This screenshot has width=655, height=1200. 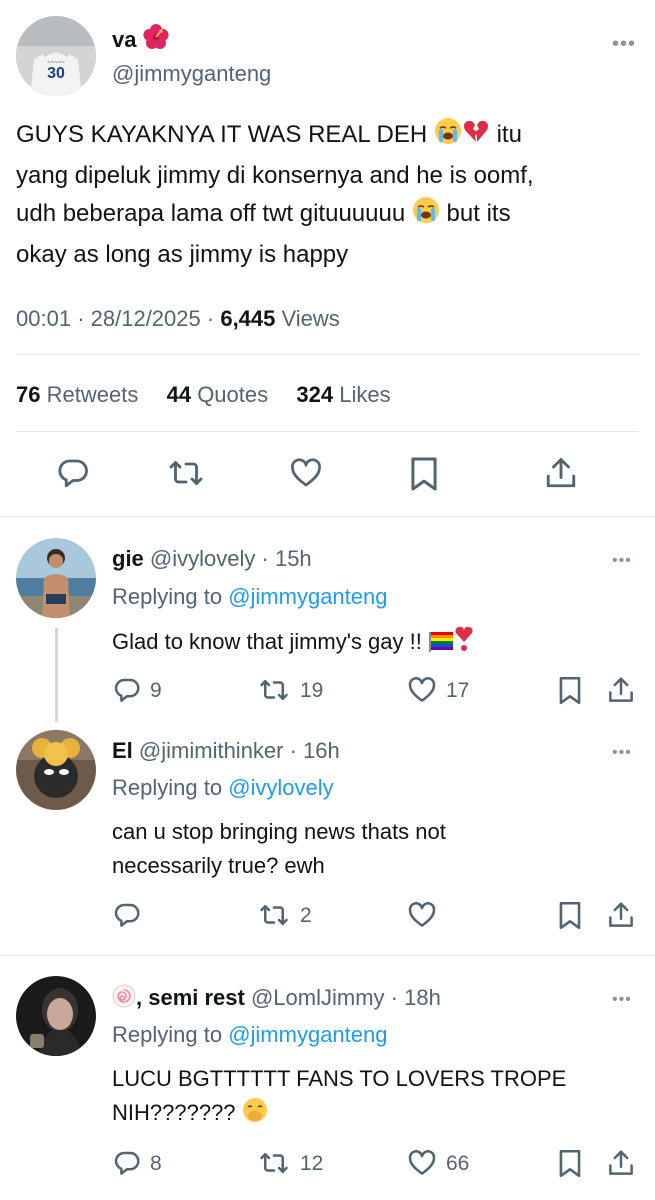 I want to click on reply-author-name: , semi rest, so click(x=190, y=997).